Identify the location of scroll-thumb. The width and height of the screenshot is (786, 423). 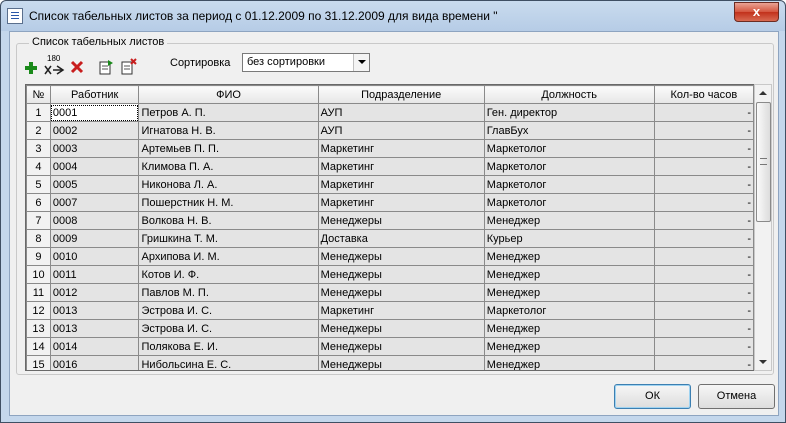
(763, 162).